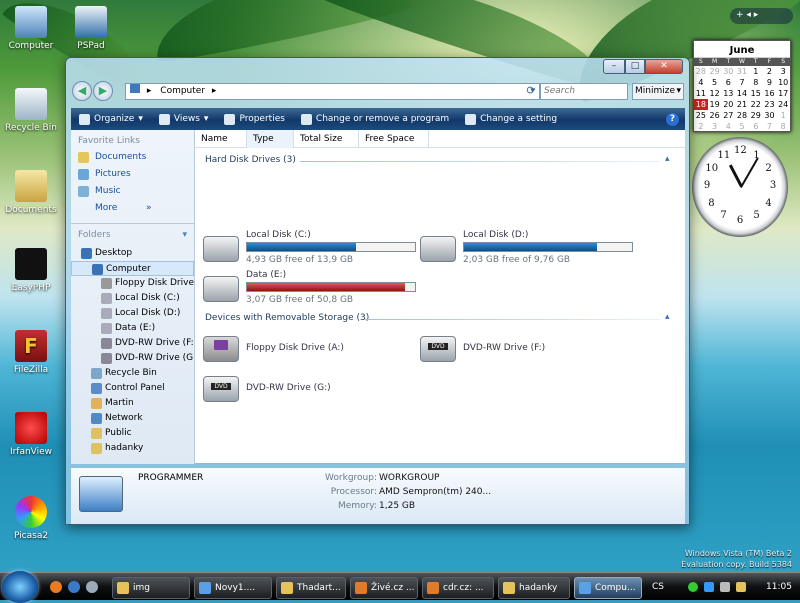 This screenshot has width=800, height=603. What do you see at coordinates (742, 104) in the screenshot?
I see `calendar-day: 21` at bounding box center [742, 104].